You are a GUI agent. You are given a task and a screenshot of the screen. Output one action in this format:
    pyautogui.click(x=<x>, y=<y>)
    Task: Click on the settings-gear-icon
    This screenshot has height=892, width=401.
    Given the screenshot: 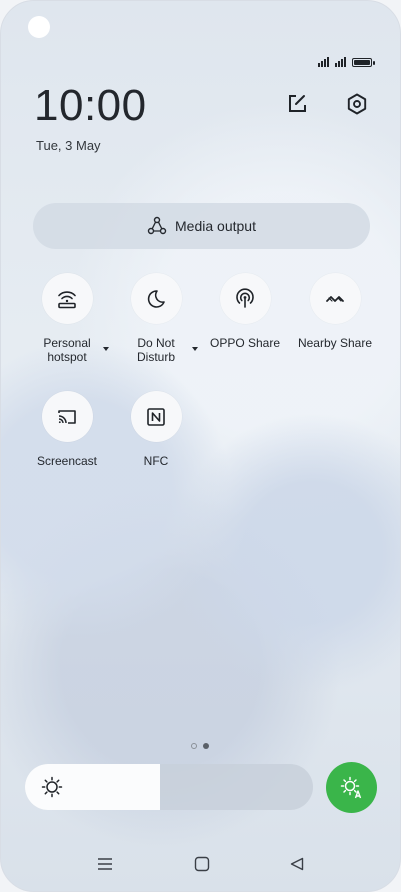 What is the action you would take?
    pyautogui.click(x=357, y=104)
    